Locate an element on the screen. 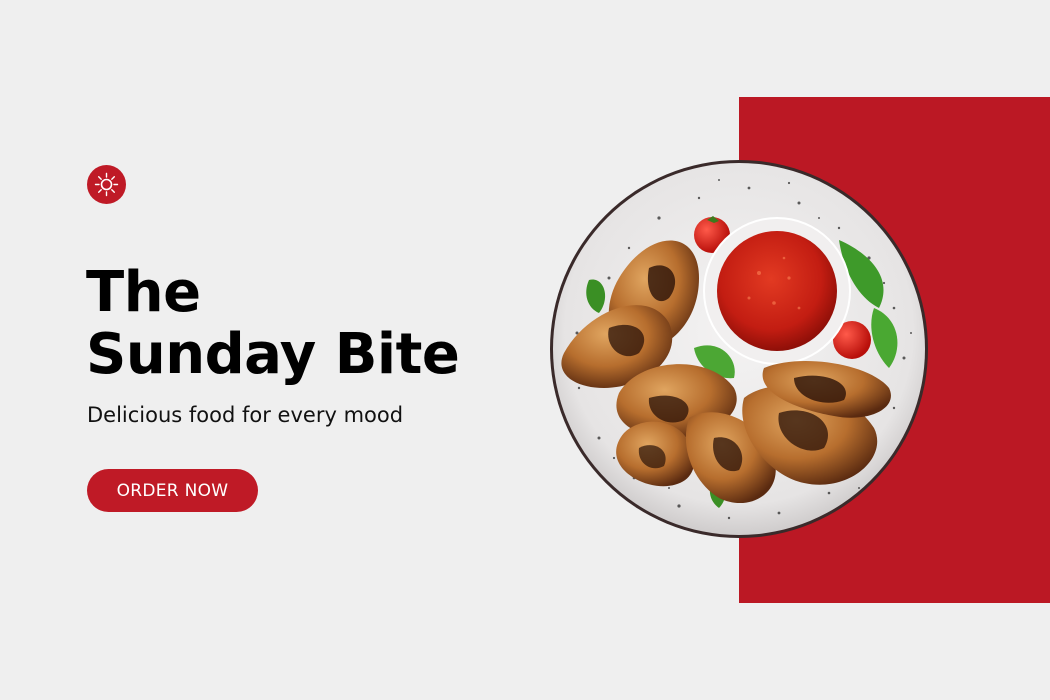 This screenshot has width=1050, height=700. tagline: Delicious food for every mood is located at coordinates (245, 415).